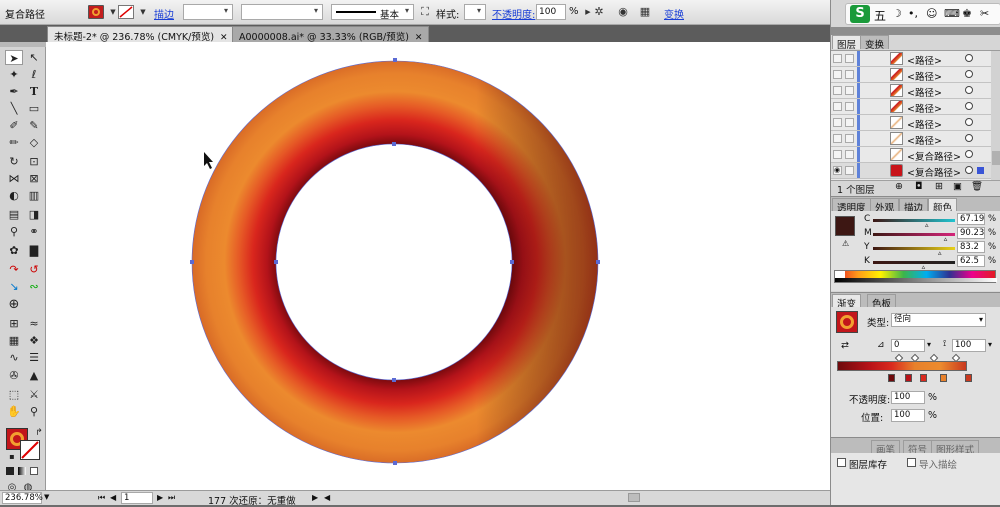  I want to click on tab-swatches: 色板, so click(882, 302).